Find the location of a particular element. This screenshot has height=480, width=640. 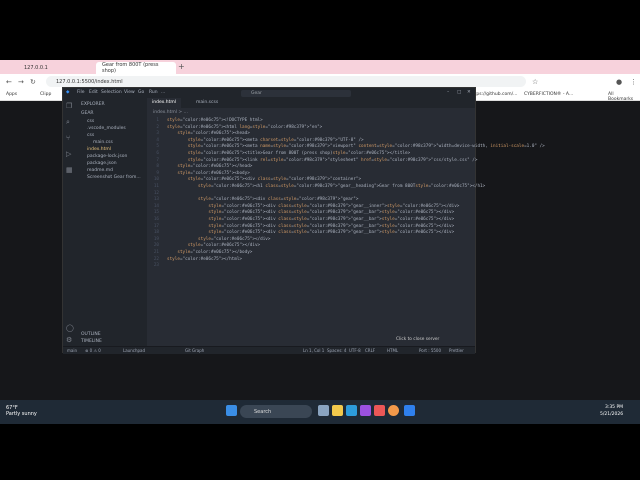

close-icon: ✕ is located at coordinates (469, 92).